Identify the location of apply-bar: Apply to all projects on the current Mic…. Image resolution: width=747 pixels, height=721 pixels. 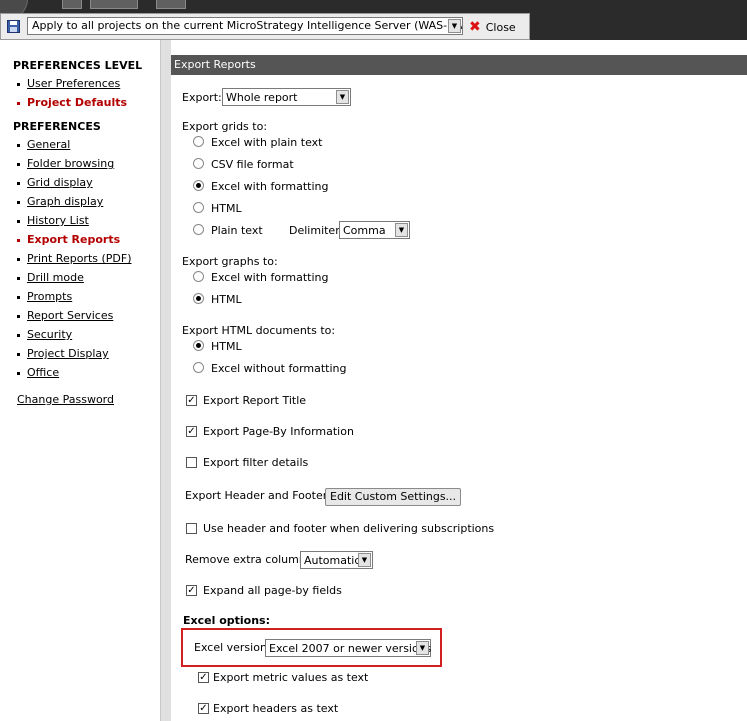
(265, 26).